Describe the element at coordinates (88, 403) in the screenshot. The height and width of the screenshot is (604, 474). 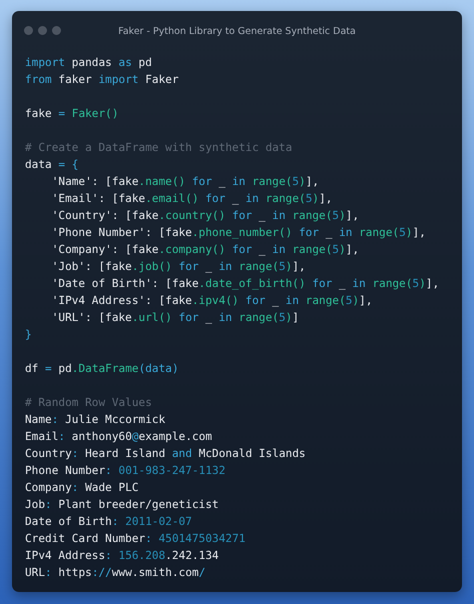
I see `code-line: # Random Row Values` at that location.